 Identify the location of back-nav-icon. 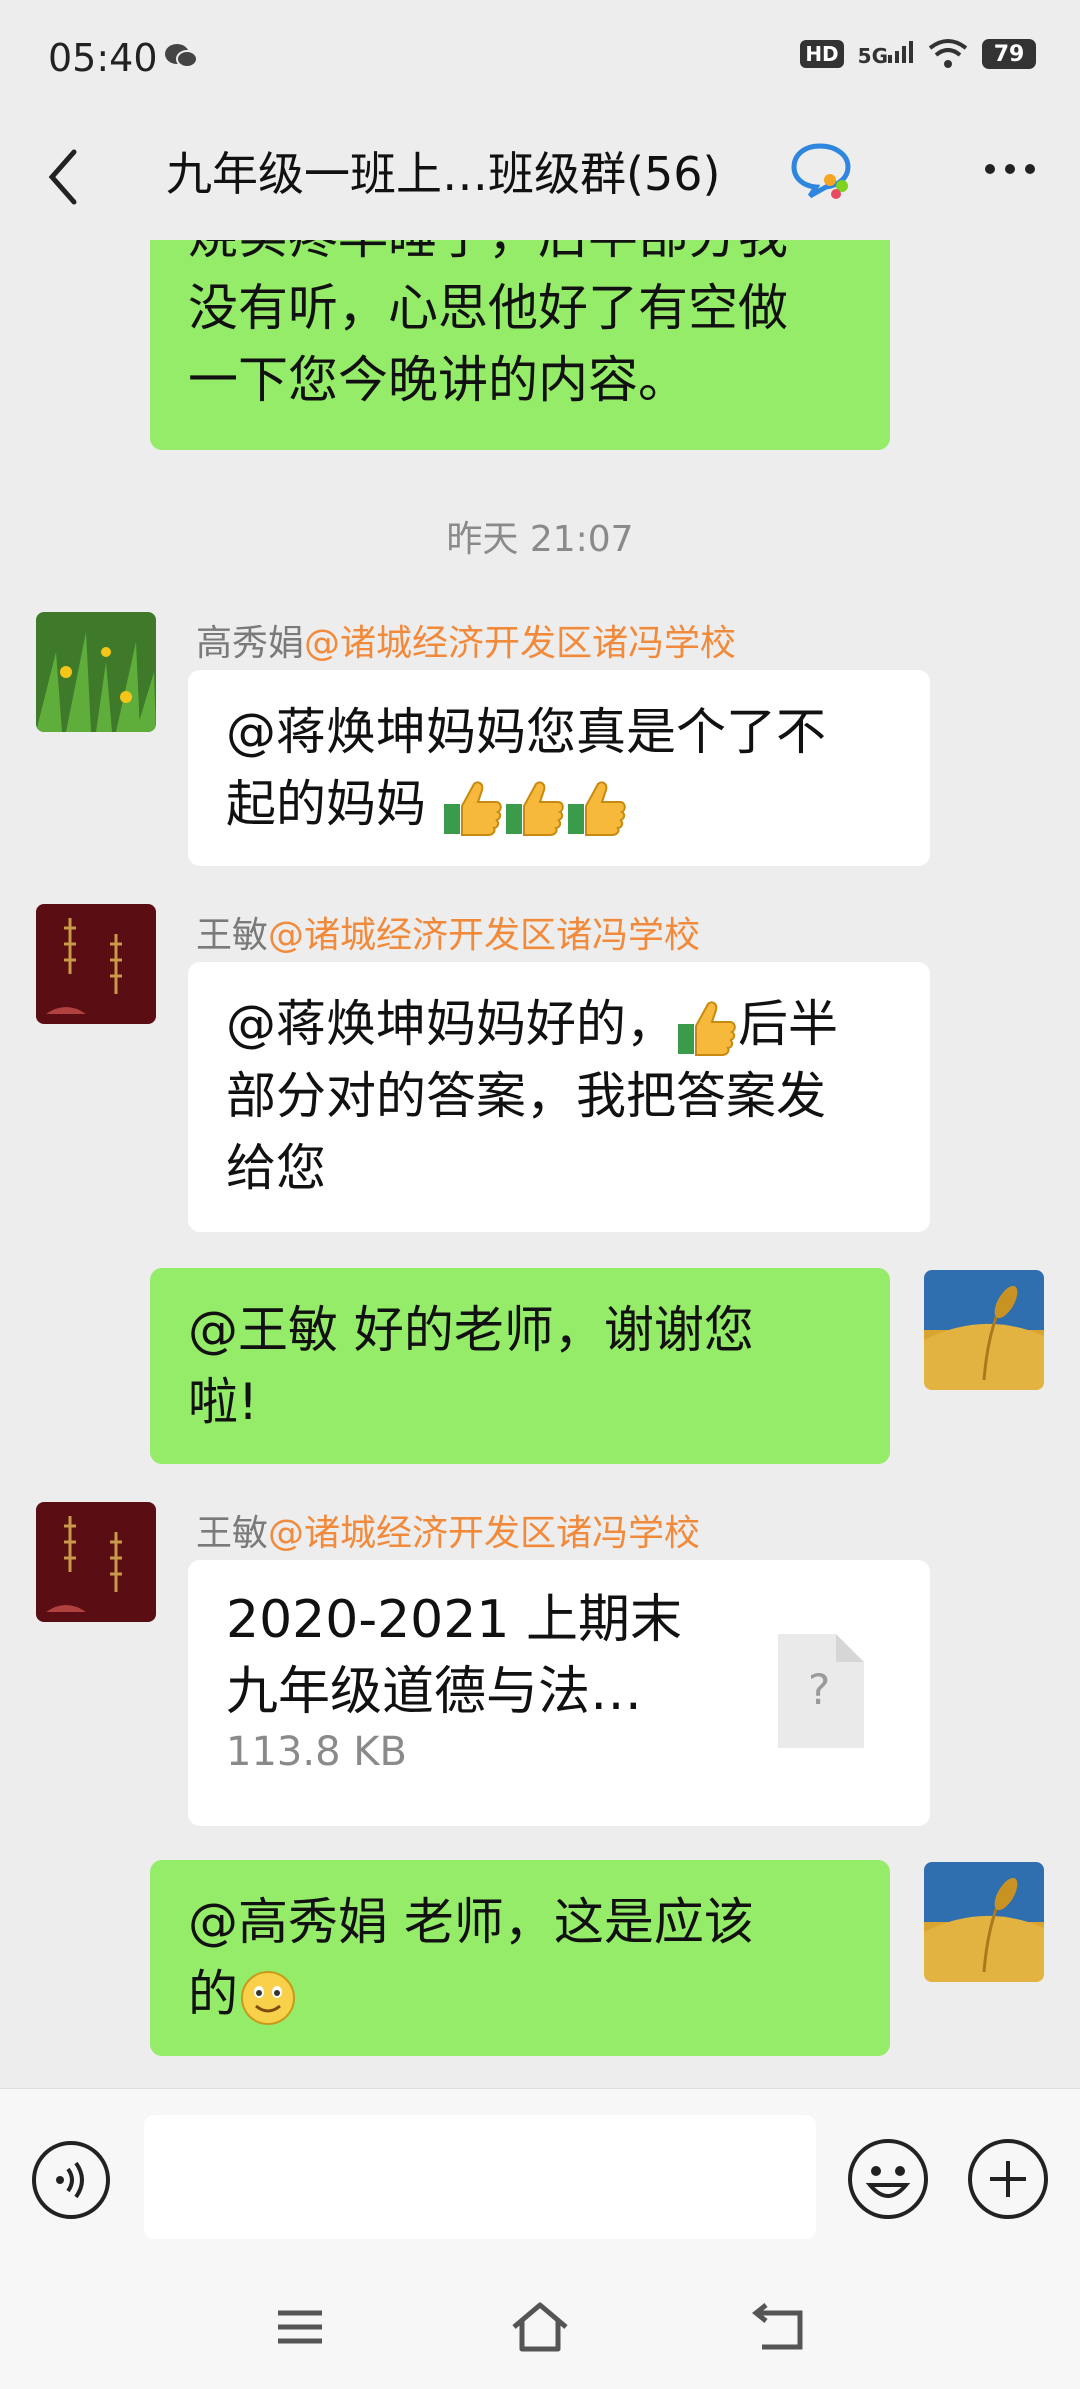
(780, 2327).